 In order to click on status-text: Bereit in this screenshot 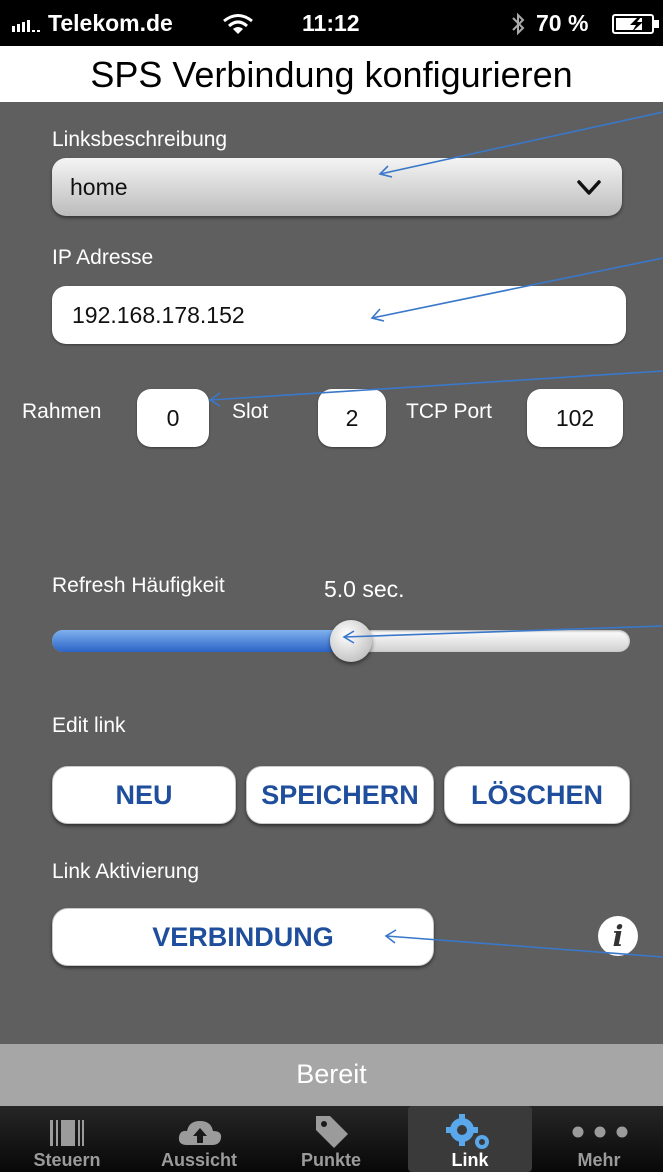, I will do `click(331, 1074)`.